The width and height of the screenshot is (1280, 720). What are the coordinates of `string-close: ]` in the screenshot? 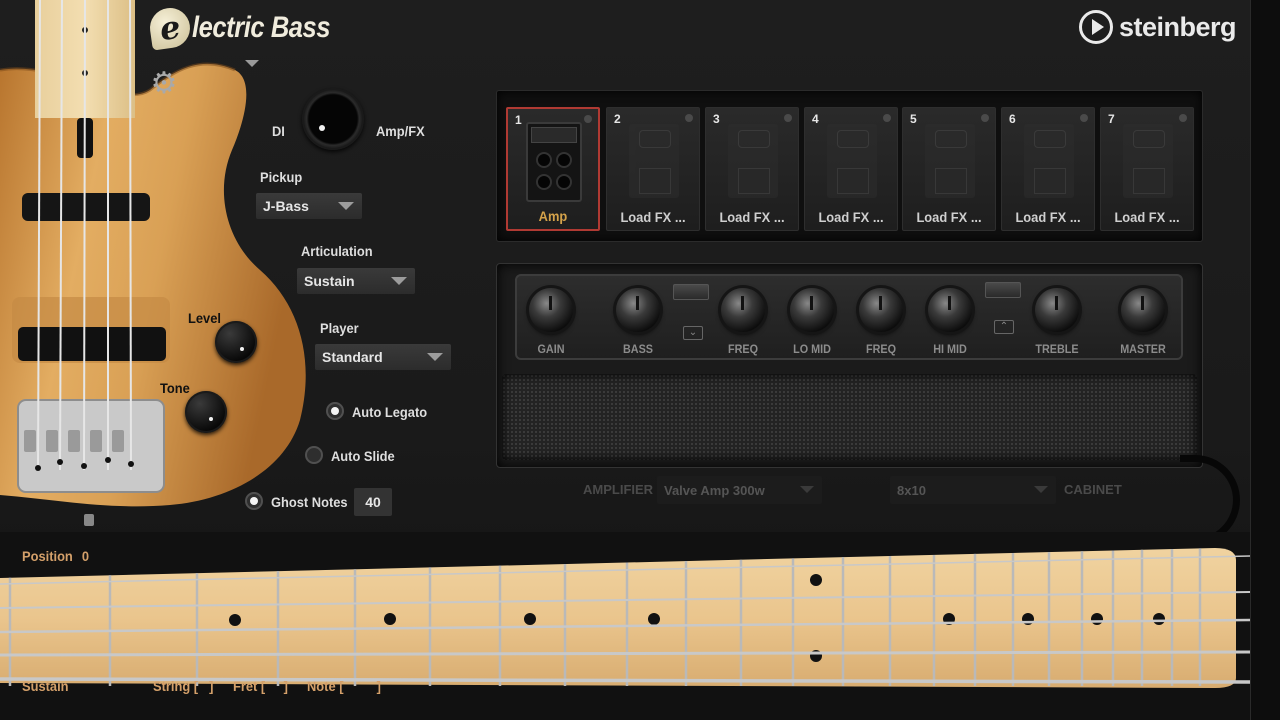 It's located at (211, 686).